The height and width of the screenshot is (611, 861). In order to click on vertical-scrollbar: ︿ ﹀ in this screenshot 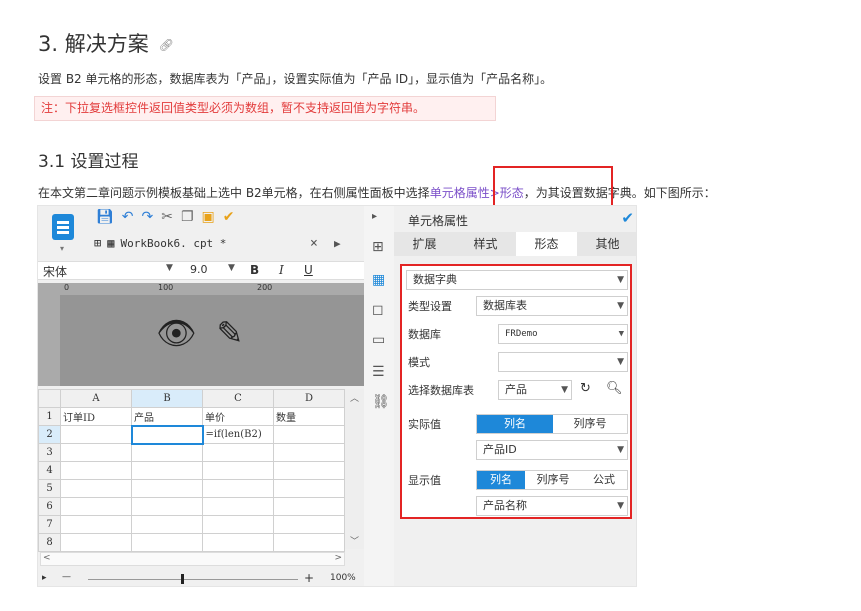, I will do `click(354, 469)`.